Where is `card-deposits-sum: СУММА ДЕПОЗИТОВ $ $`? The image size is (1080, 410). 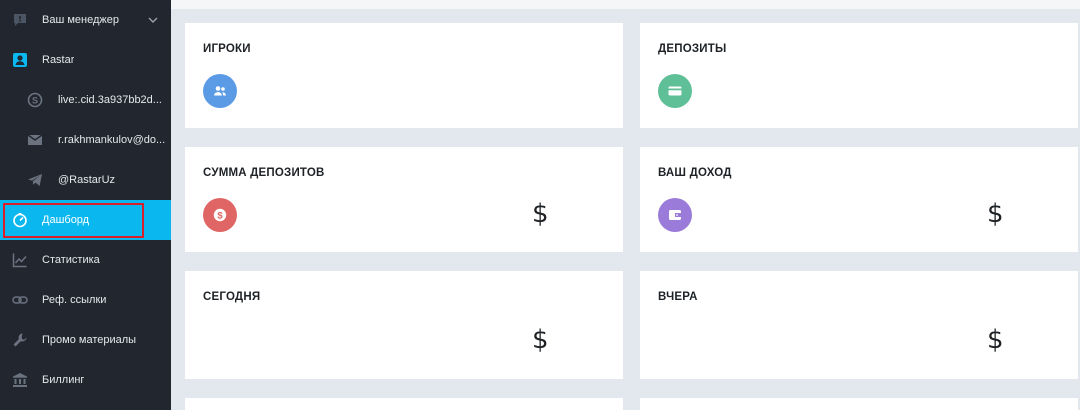 card-deposits-sum: СУММА ДЕПОЗИТОВ $ $ is located at coordinates (404, 199).